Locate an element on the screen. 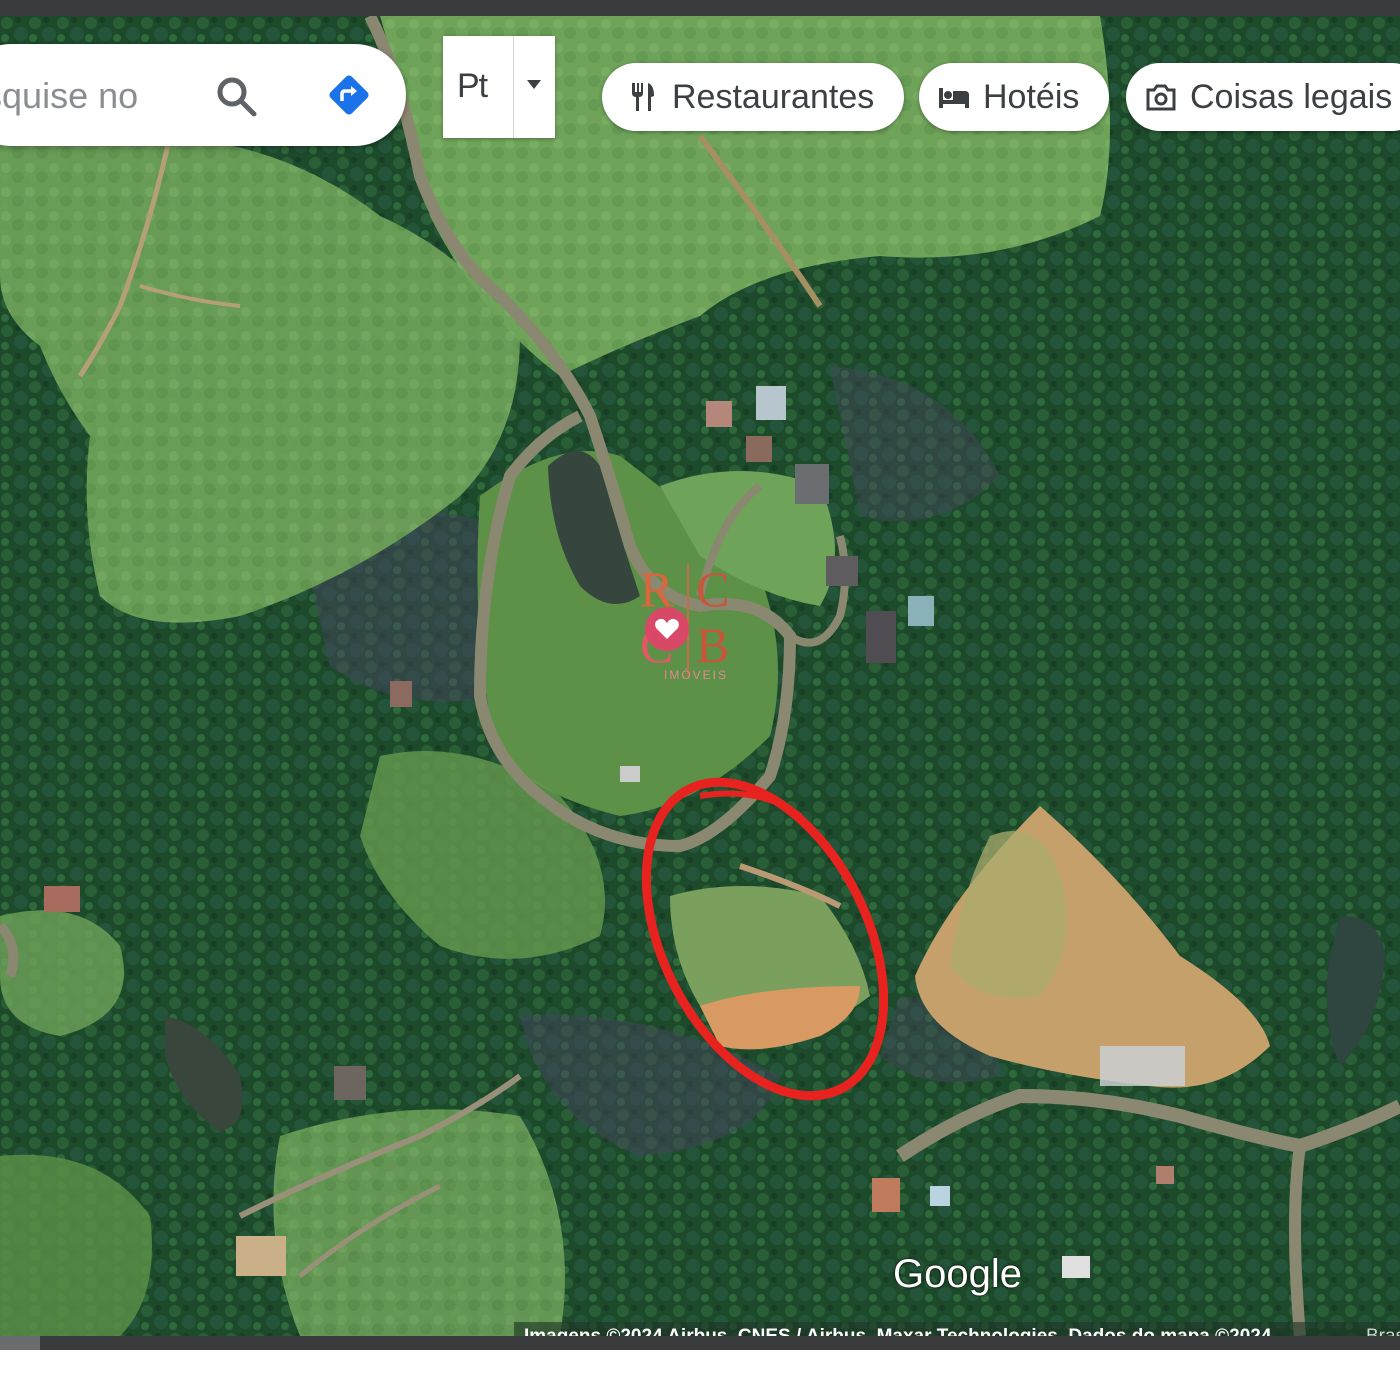 The height and width of the screenshot is (1400, 1400). chevron-down-icon is located at coordinates (534, 84).